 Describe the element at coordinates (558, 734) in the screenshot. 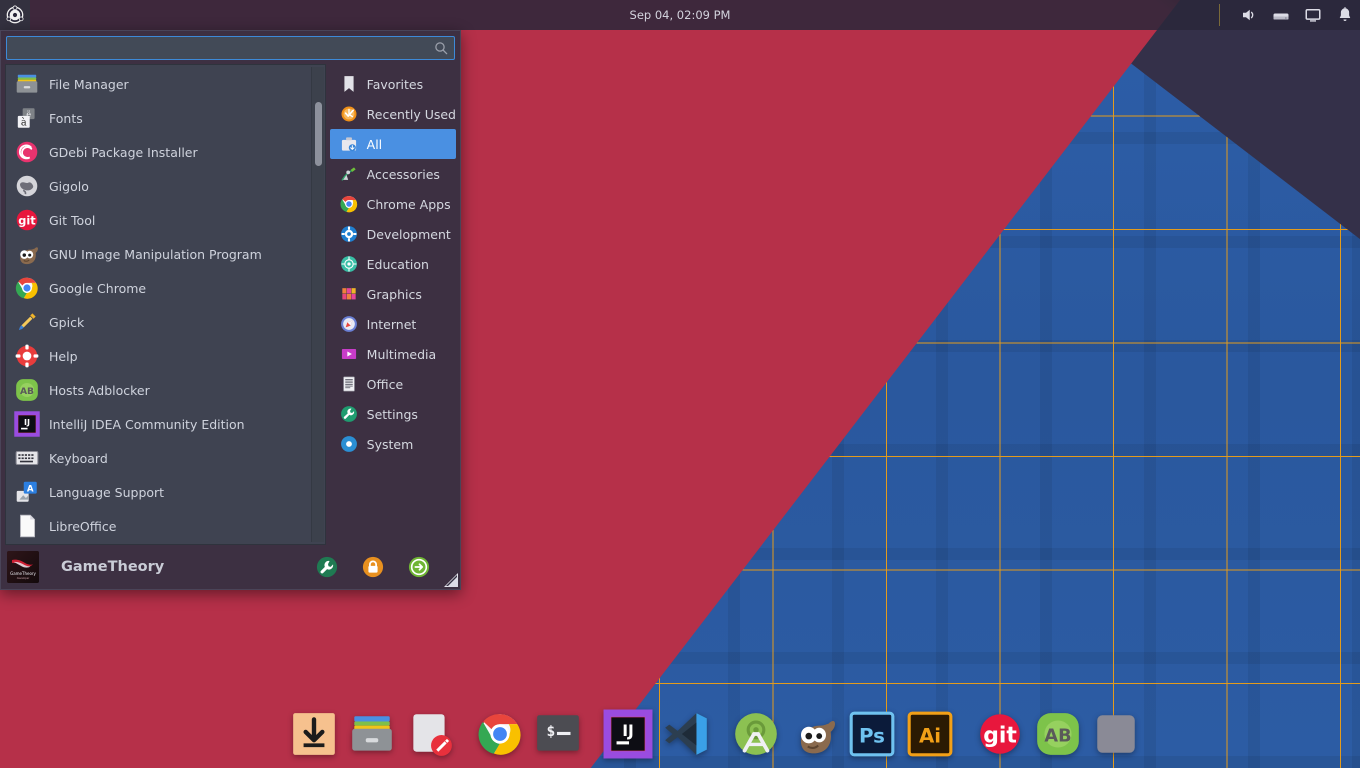

I see `dock-item-terminal: $` at that location.